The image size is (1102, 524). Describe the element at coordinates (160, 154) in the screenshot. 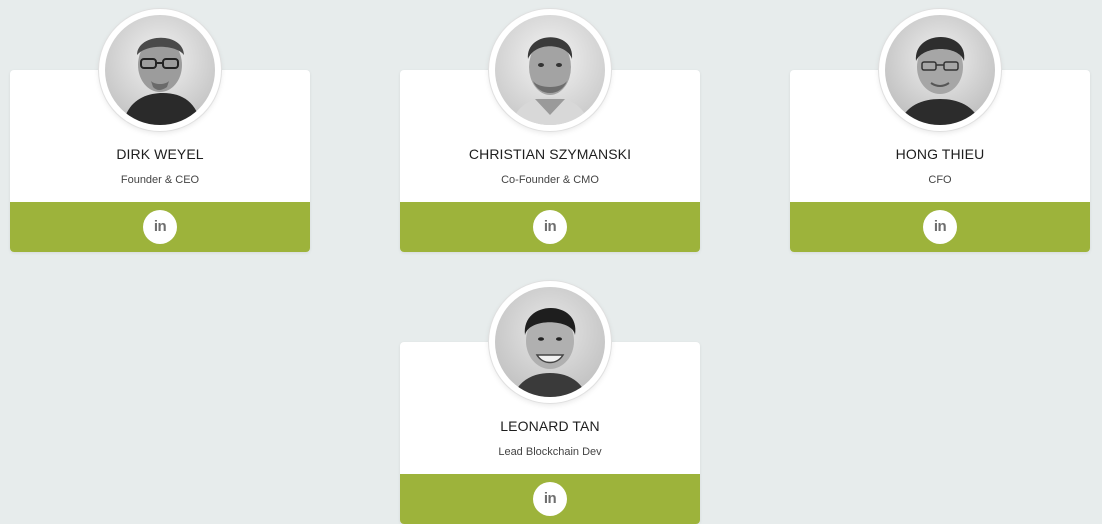

I see `member-name: DIRK WEYEL` at that location.